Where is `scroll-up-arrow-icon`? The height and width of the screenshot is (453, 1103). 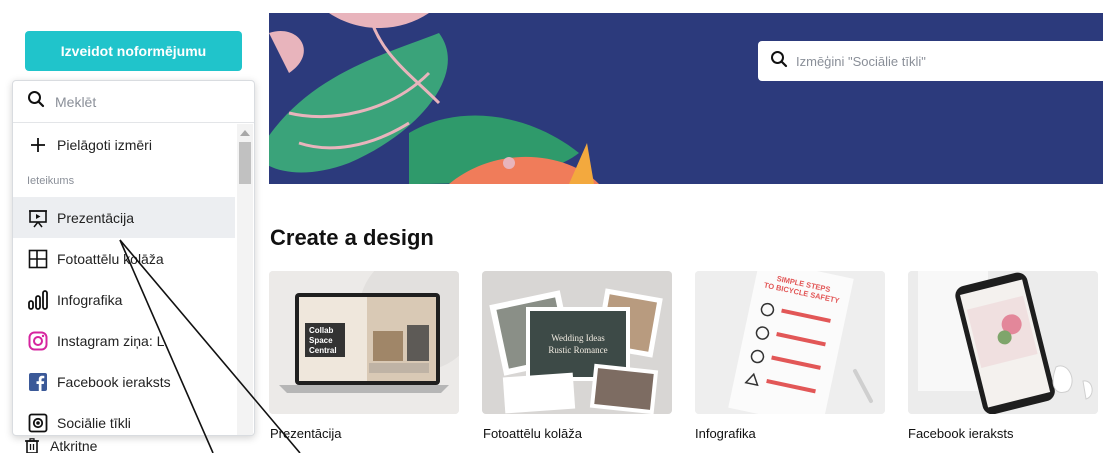
scroll-up-arrow-icon is located at coordinates (245, 133).